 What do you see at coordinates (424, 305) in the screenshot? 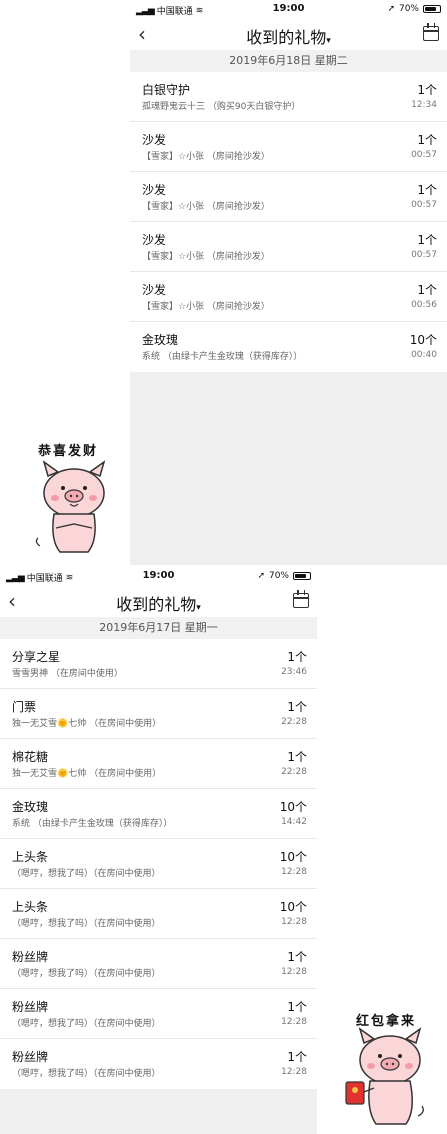
I see `gift-time: 00:56` at bounding box center [424, 305].